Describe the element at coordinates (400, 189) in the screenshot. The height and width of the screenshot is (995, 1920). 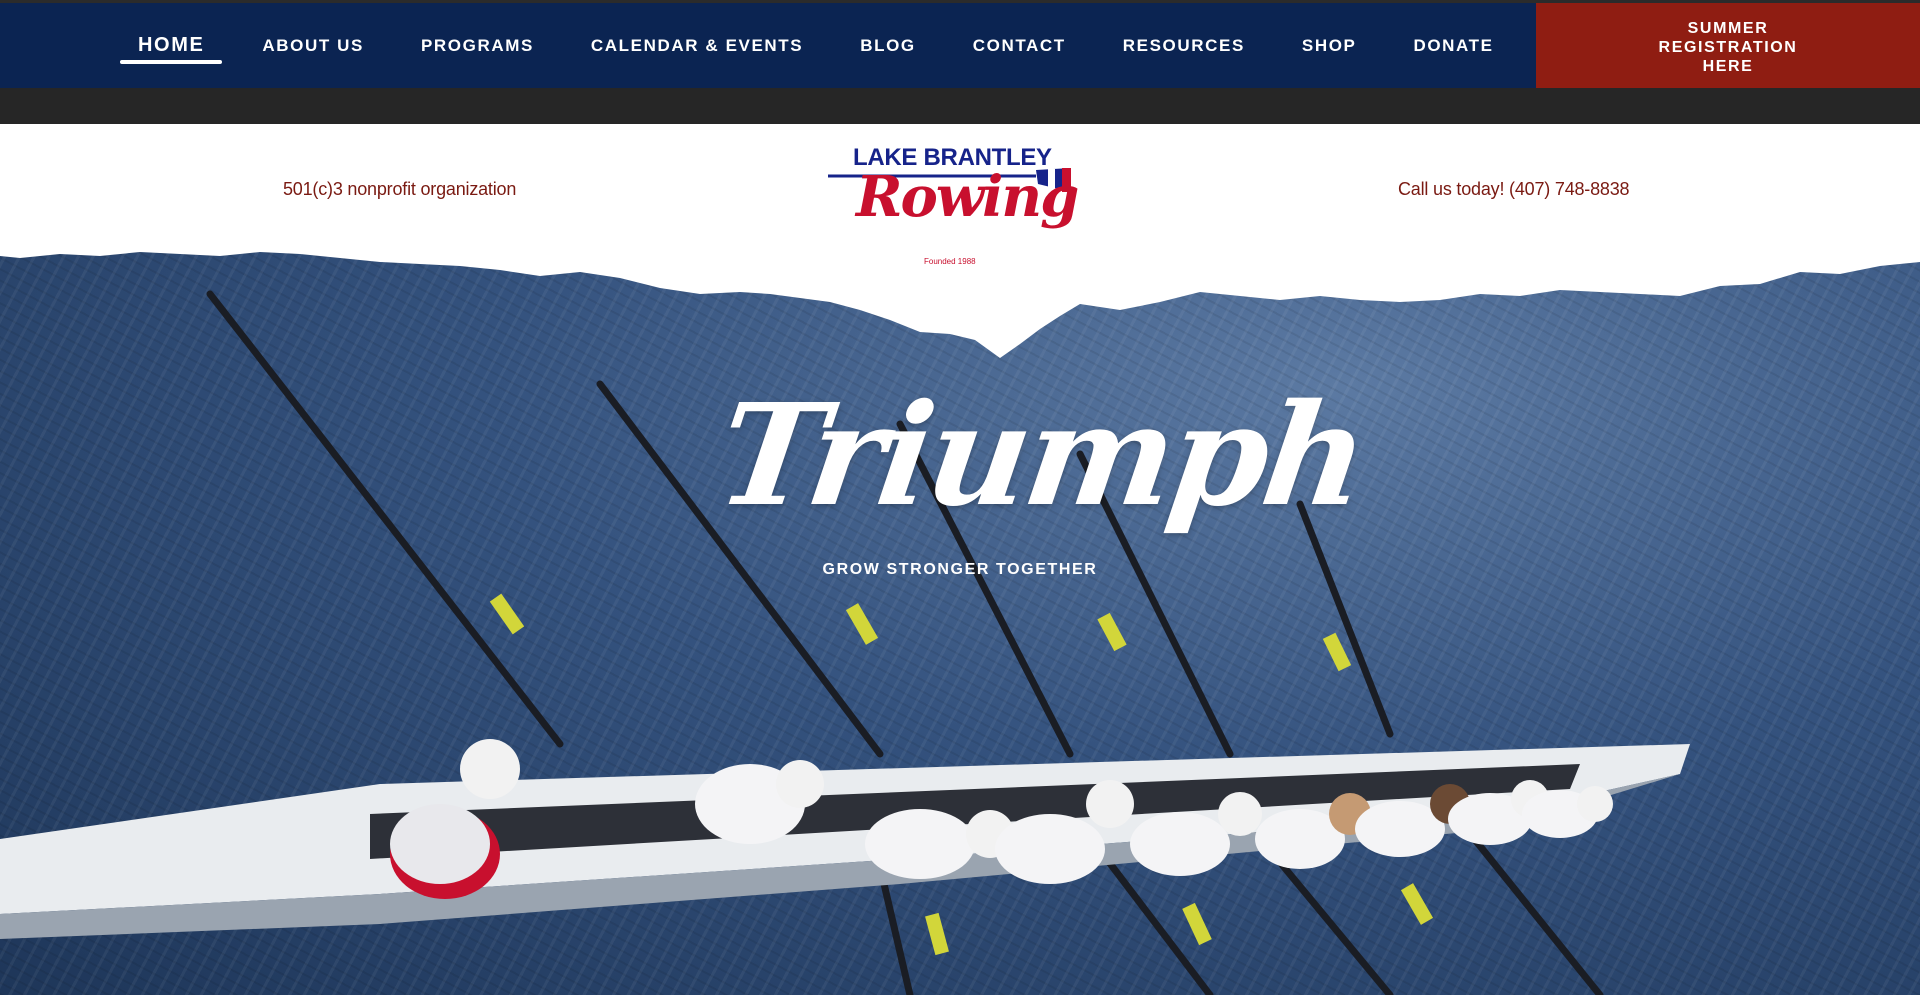
I see `nonprofit-tagline: 501(c)3 nonprofit organization` at that location.